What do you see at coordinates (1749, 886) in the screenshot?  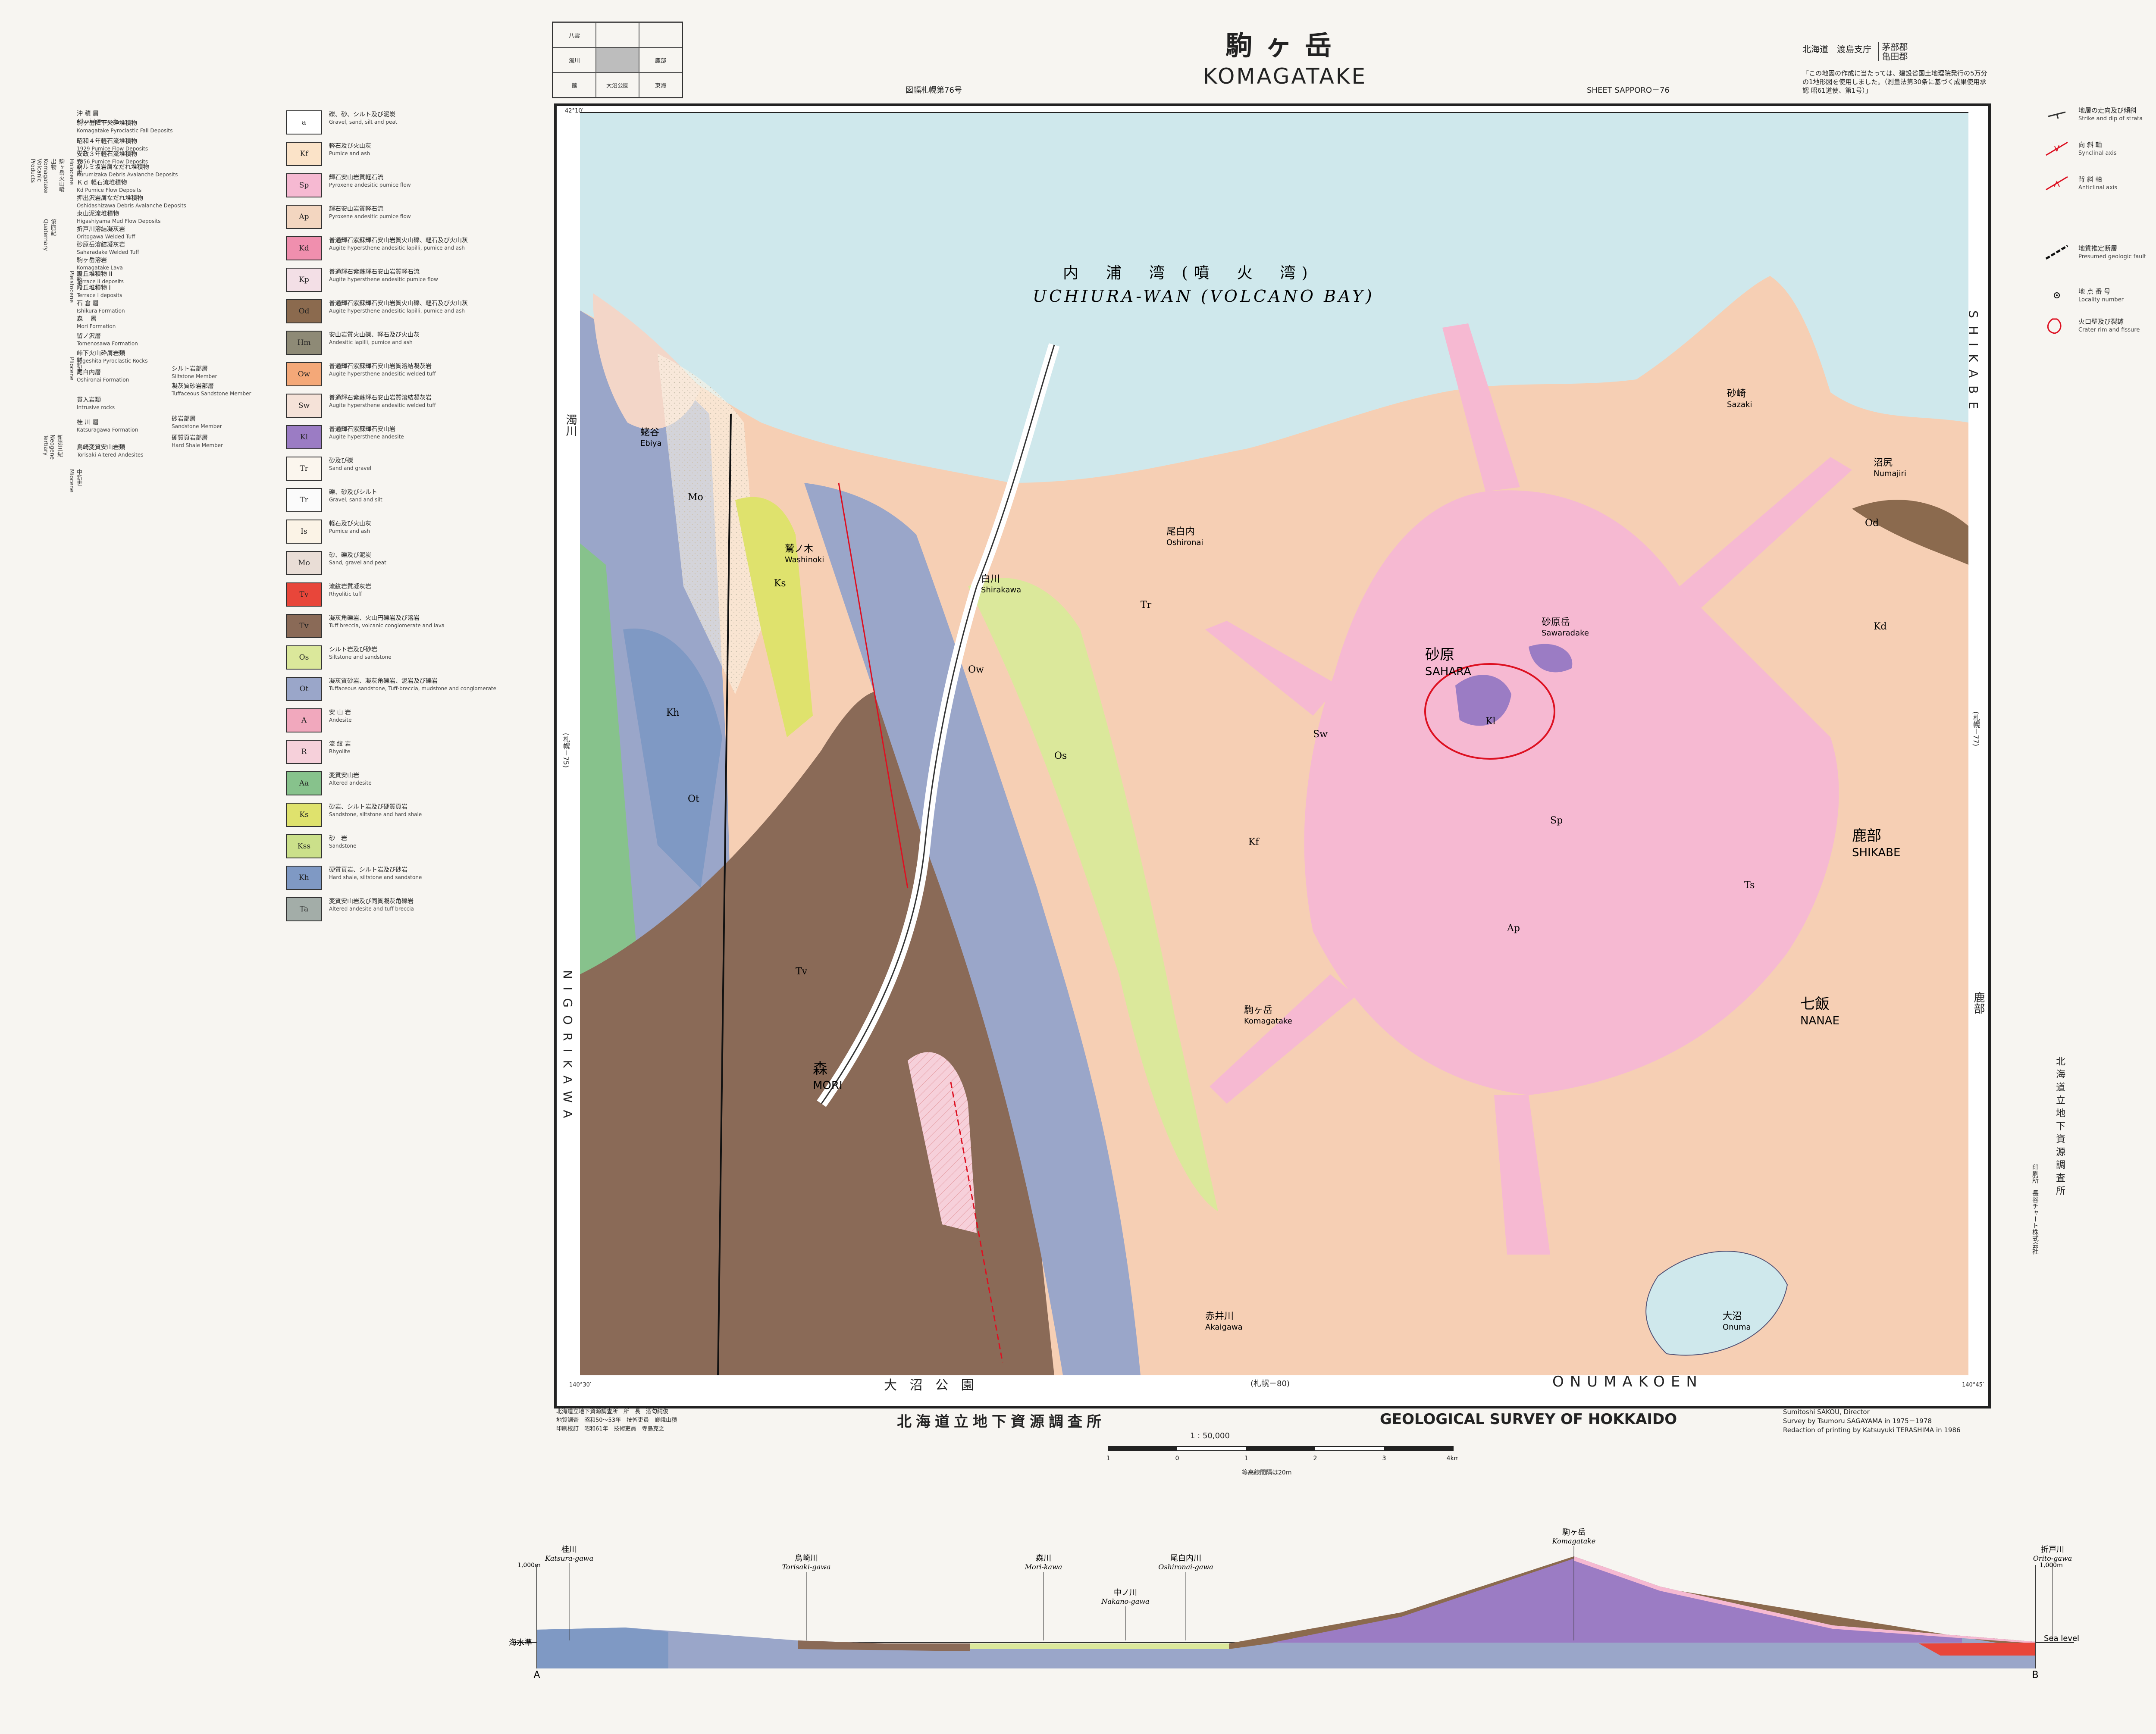 I see `unit-label: Ts` at bounding box center [1749, 886].